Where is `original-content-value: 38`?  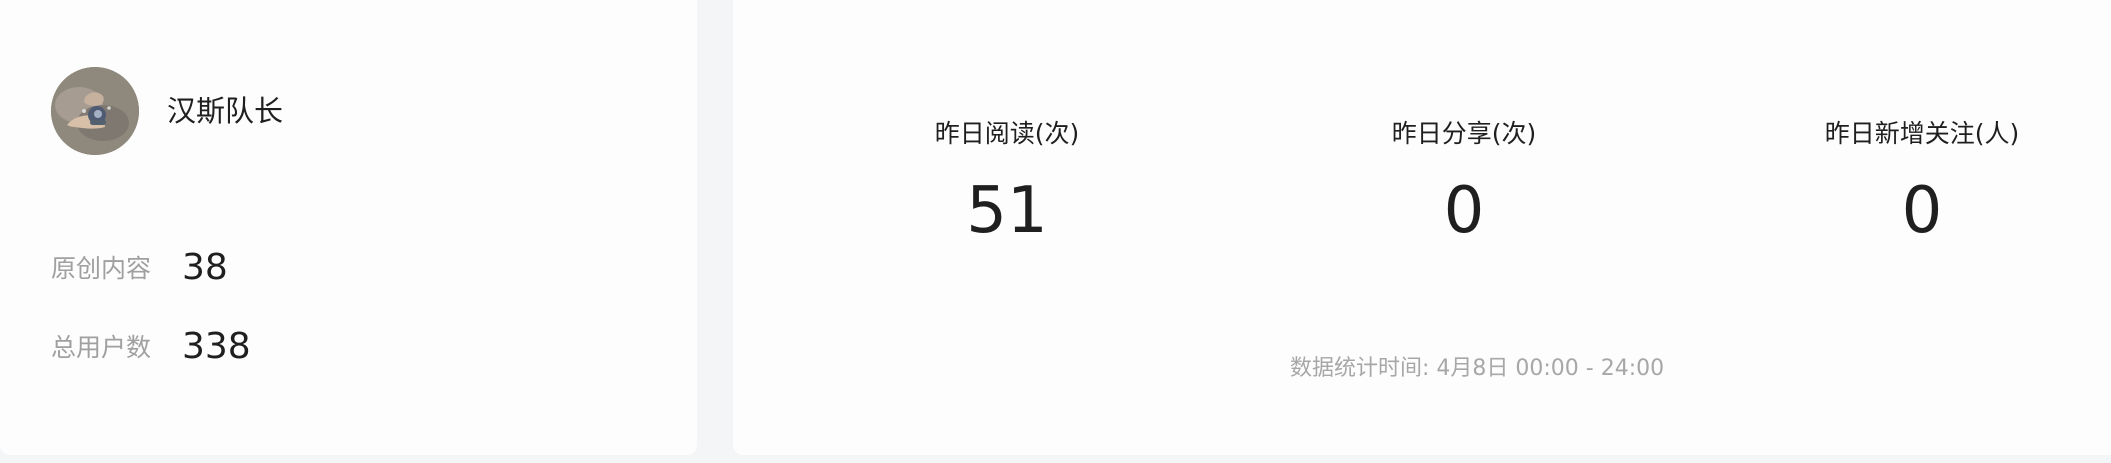 original-content-value: 38 is located at coordinates (205, 267).